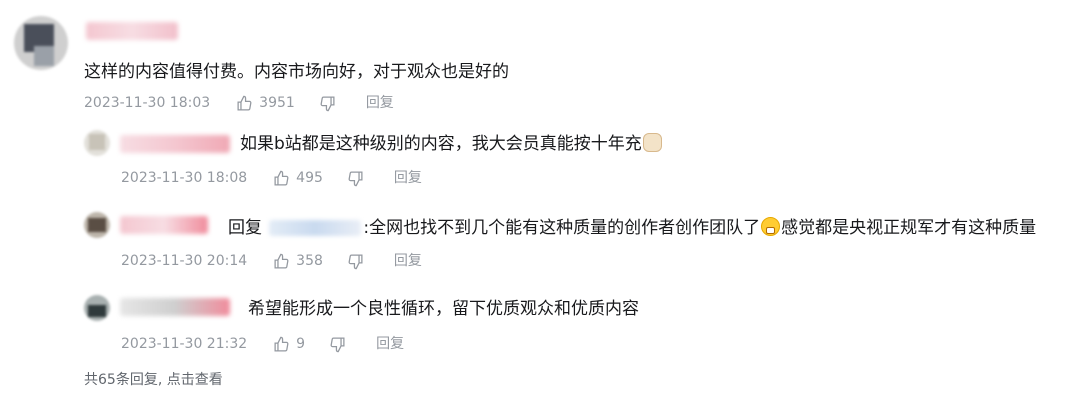 The width and height of the screenshot is (1080, 404). Describe the element at coordinates (277, 103) in the screenshot. I see `like-count: 3951` at that location.